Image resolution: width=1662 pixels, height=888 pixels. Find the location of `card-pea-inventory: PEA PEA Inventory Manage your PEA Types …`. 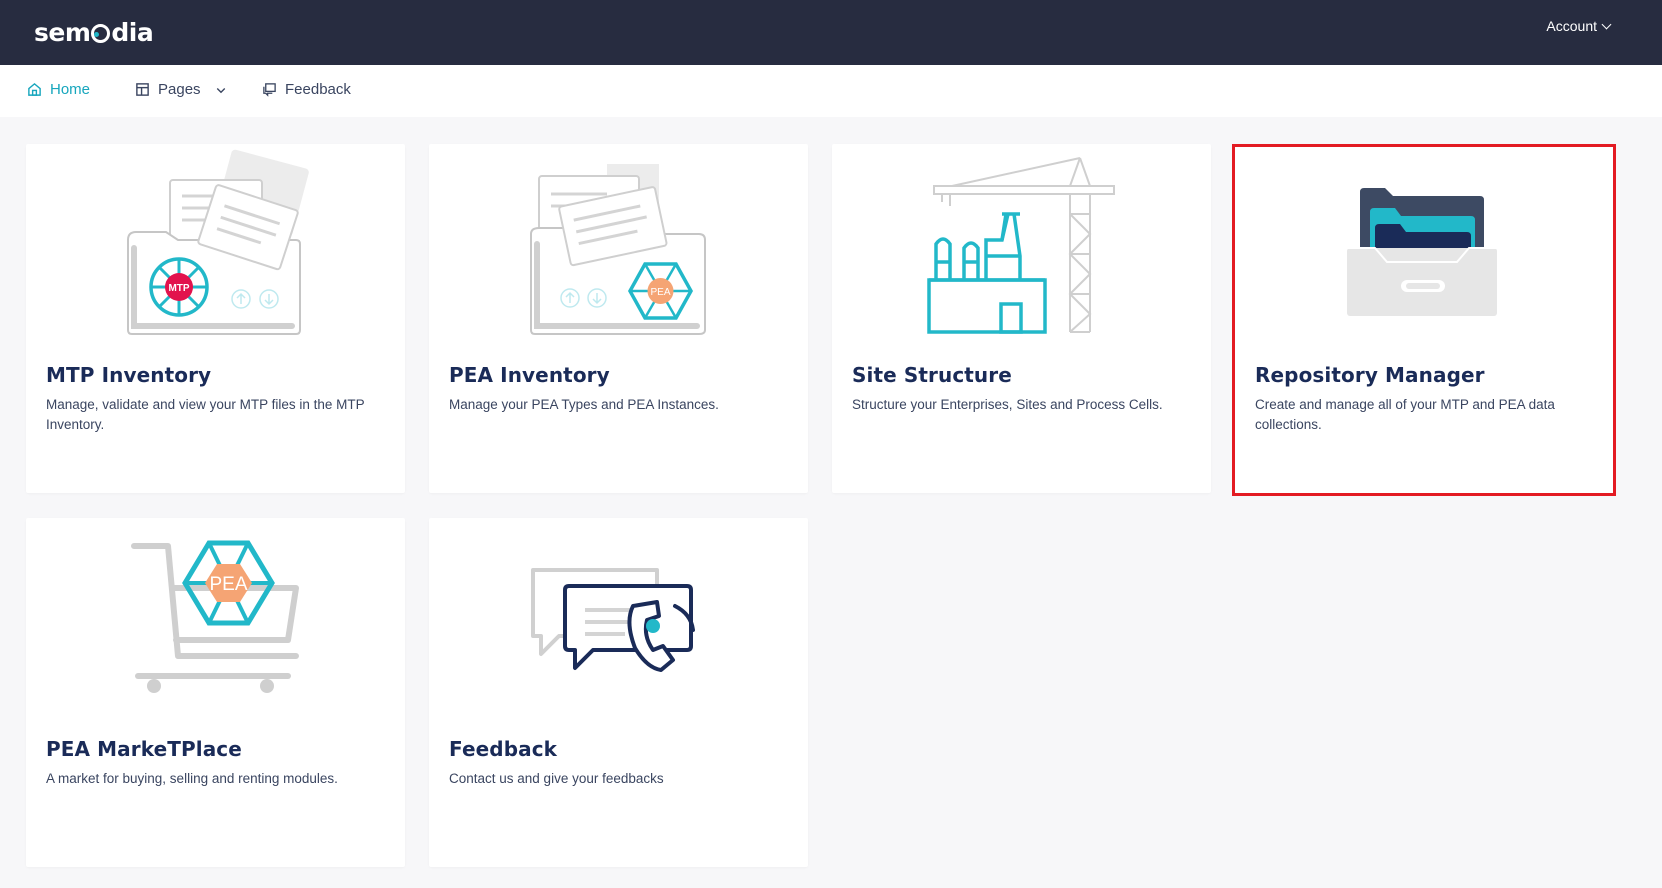

card-pea-inventory: PEA PEA Inventory Manage your PEA Types … is located at coordinates (618, 318).